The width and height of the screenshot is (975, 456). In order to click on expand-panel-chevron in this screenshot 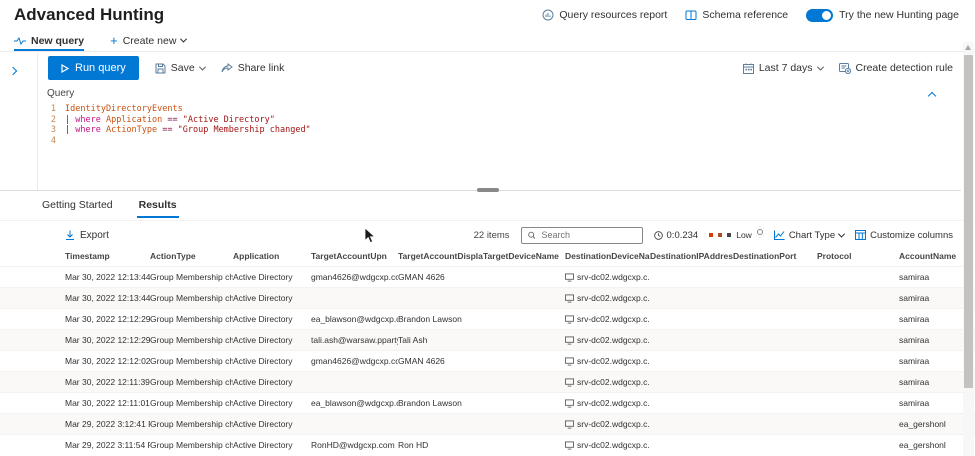, I will do `click(13, 71)`.